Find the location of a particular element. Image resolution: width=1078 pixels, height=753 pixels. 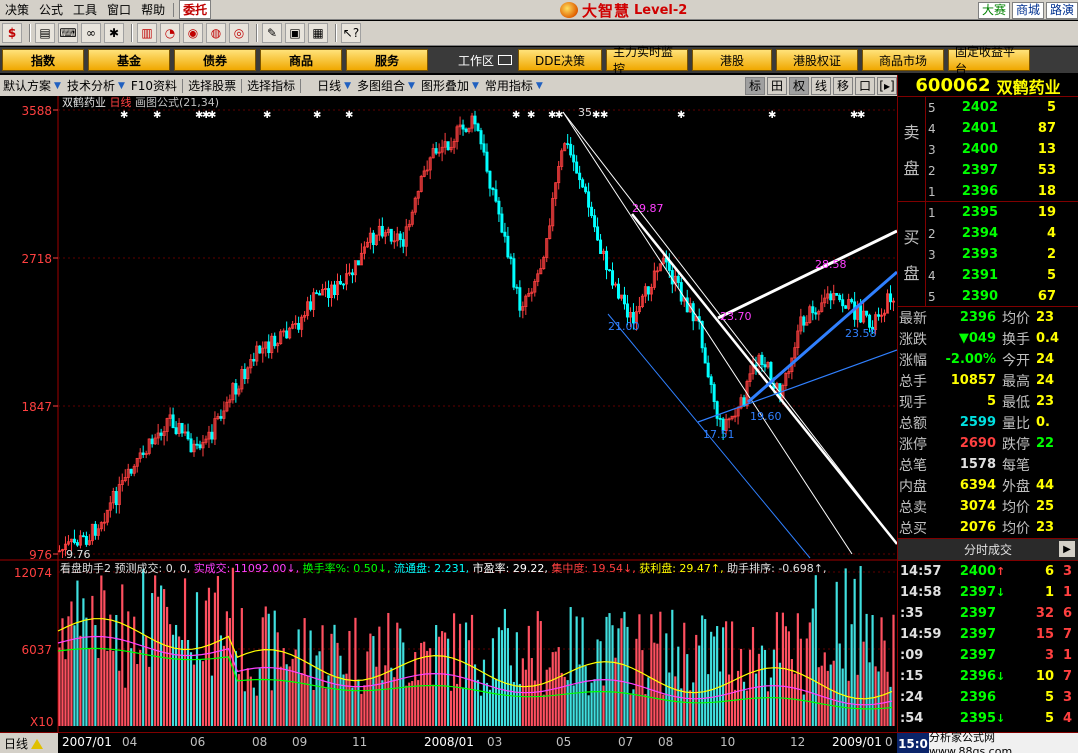

pencil-icon: ✎ is located at coordinates (272, 33).